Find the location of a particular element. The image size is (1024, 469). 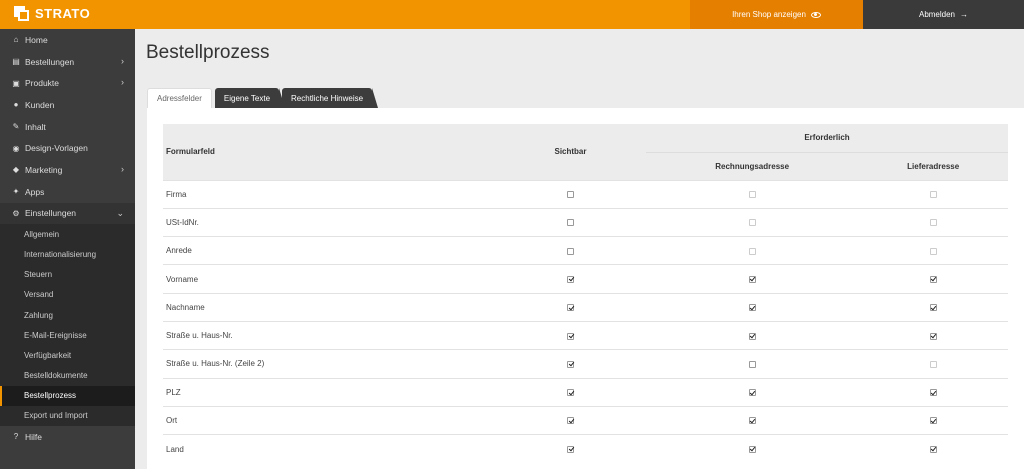

sidebar-item-marketing: ◆ Marketing › is located at coordinates (67, 170).